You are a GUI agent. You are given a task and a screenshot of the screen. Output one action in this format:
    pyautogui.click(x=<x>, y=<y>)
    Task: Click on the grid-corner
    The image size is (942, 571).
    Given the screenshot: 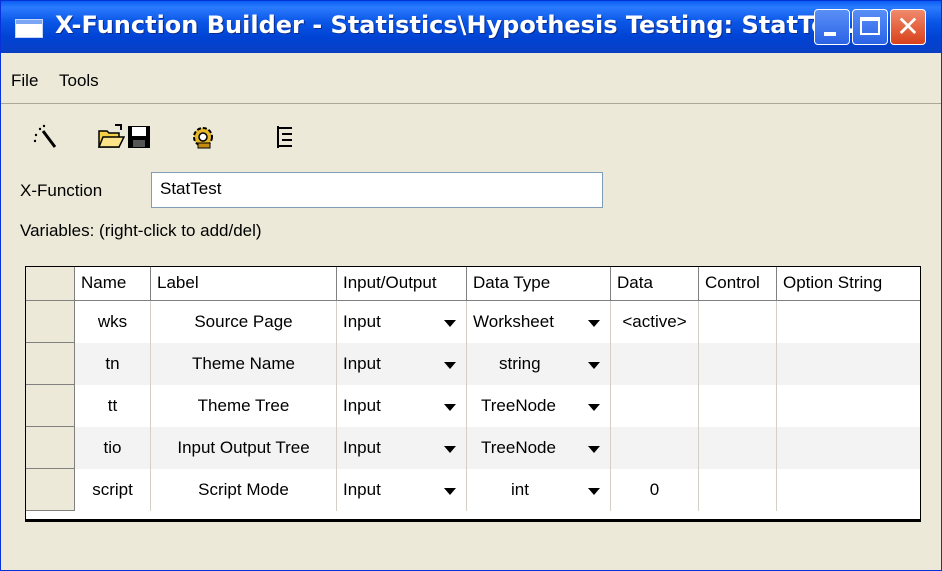 What is the action you would take?
    pyautogui.click(x=50, y=284)
    